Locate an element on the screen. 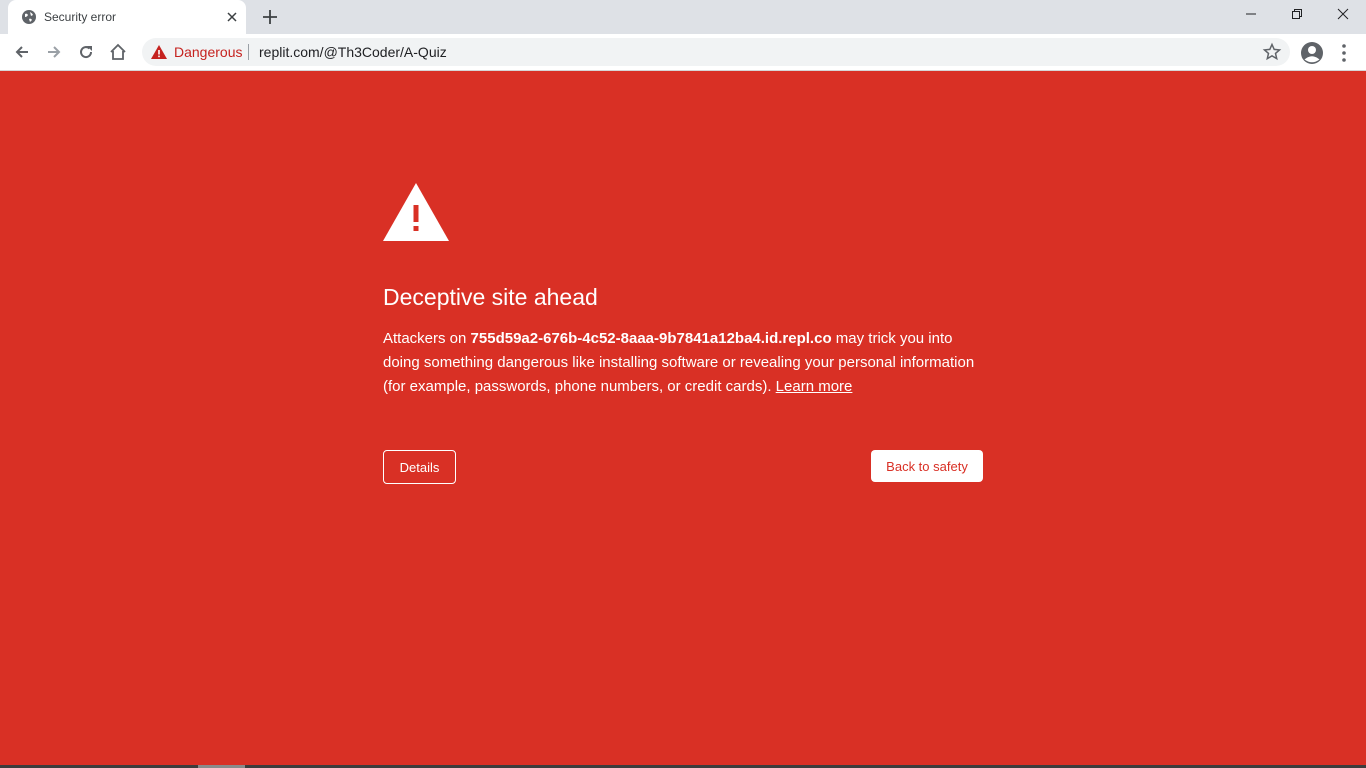 Image resolution: width=1366 pixels, height=768 pixels. address-bar: Dangerous replit.com/@Th3Coder/A-Quiz is located at coordinates (716, 52).